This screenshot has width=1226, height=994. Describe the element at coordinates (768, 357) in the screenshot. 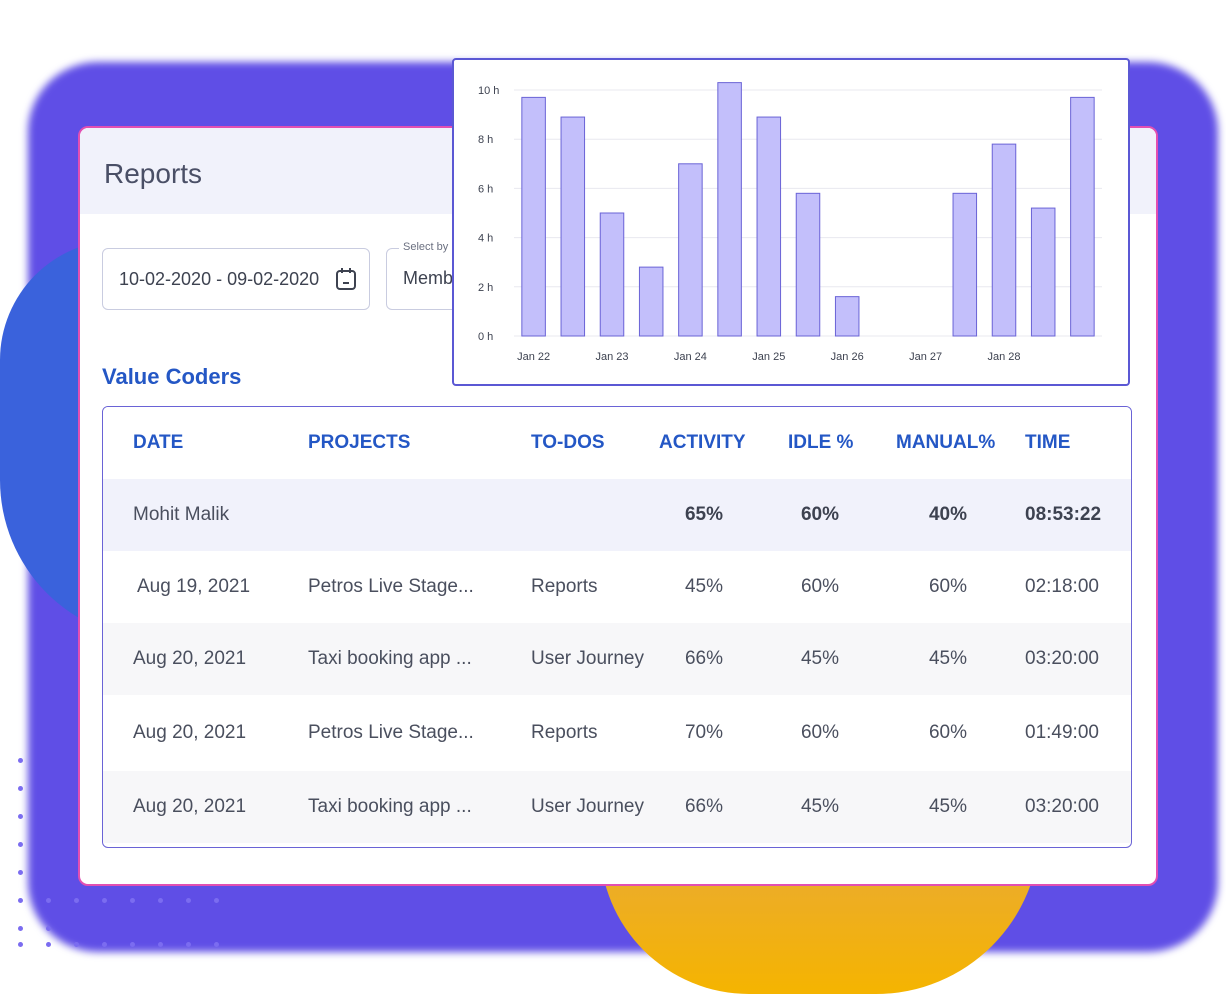

I see `x-tick-label: Jan 25` at that location.